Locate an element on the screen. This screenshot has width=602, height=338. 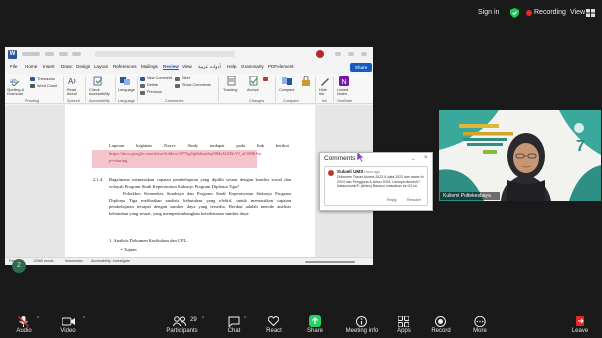
show-comments-label: Show Comments is located at coordinates (196, 85).